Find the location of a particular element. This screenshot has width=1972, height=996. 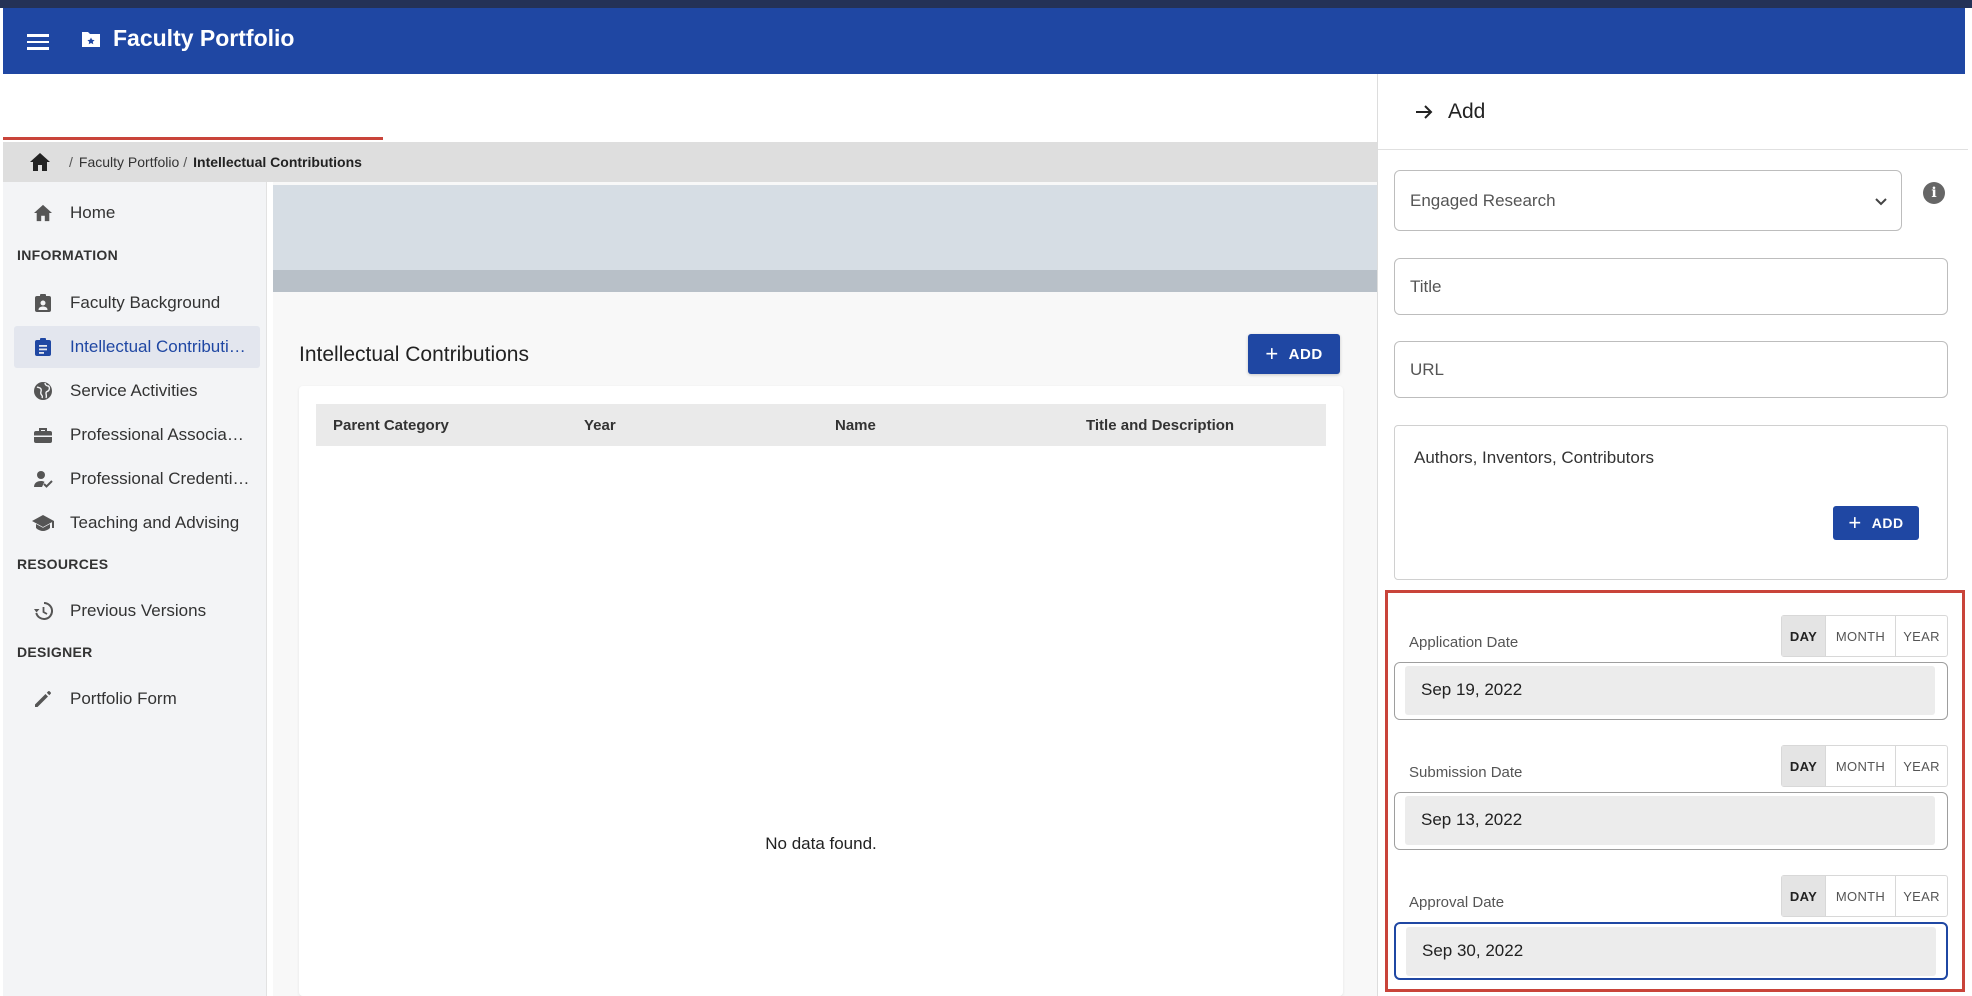

sidebar-item-faculty-background: Faculty Background is located at coordinates (137, 303).